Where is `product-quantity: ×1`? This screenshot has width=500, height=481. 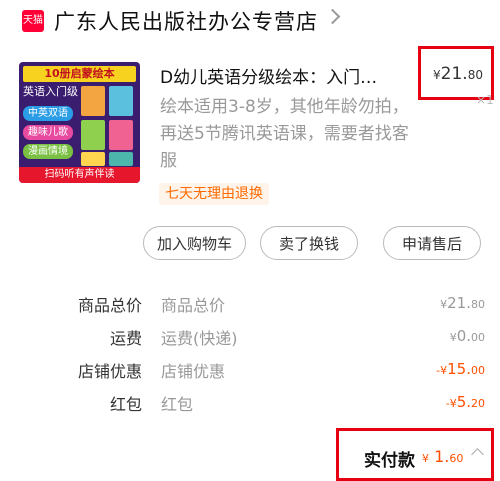
product-quantity: ×1 is located at coordinates (485, 100).